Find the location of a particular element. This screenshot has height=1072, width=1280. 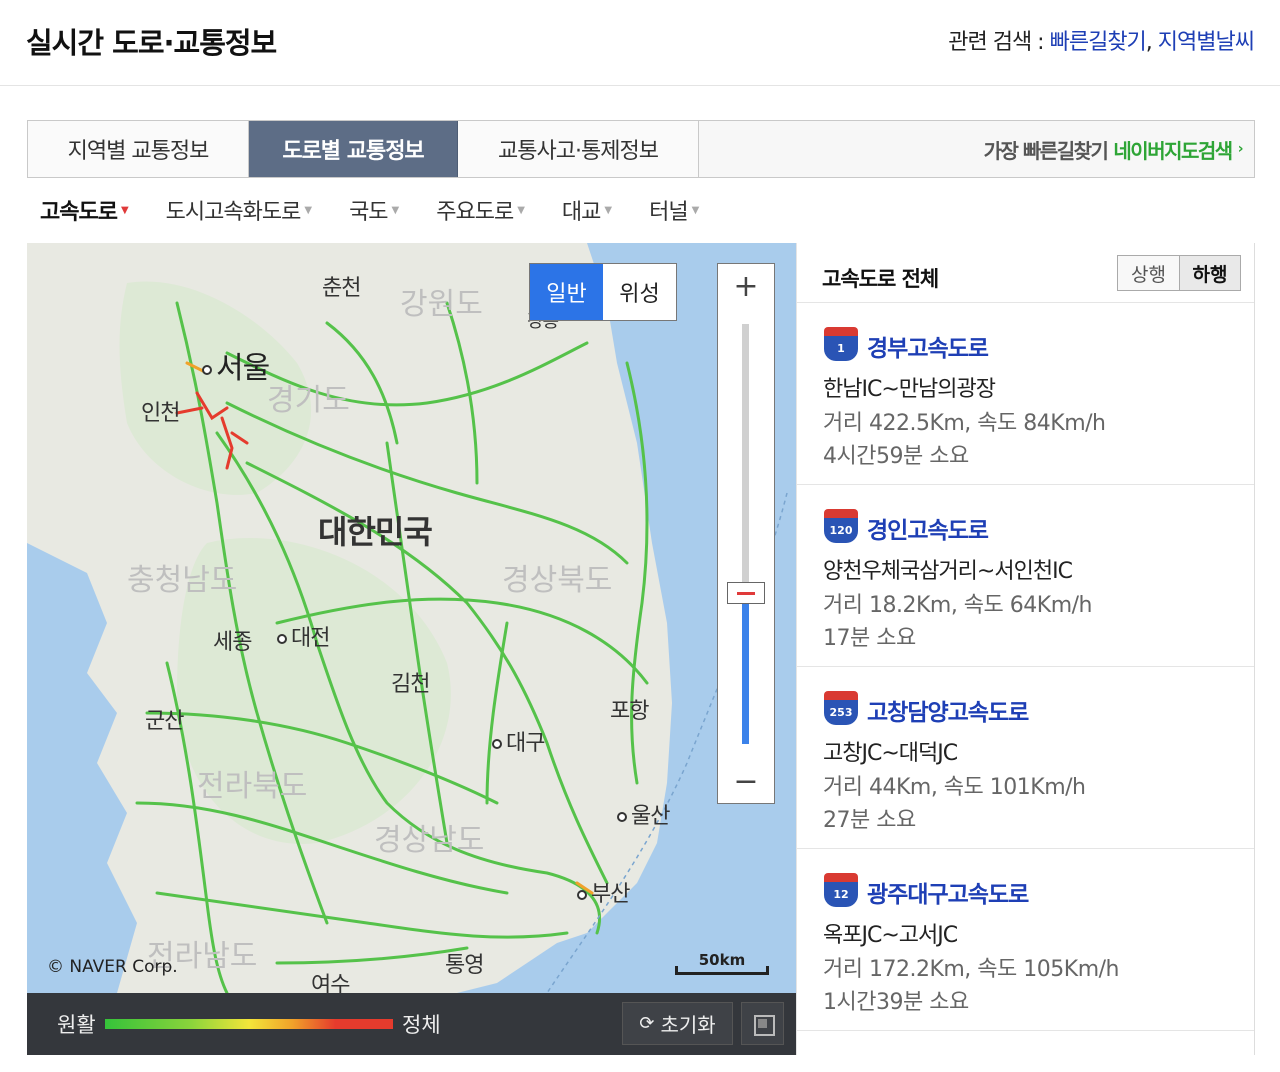

filter-bridge: 대교 ▼ is located at coordinates (586, 210).